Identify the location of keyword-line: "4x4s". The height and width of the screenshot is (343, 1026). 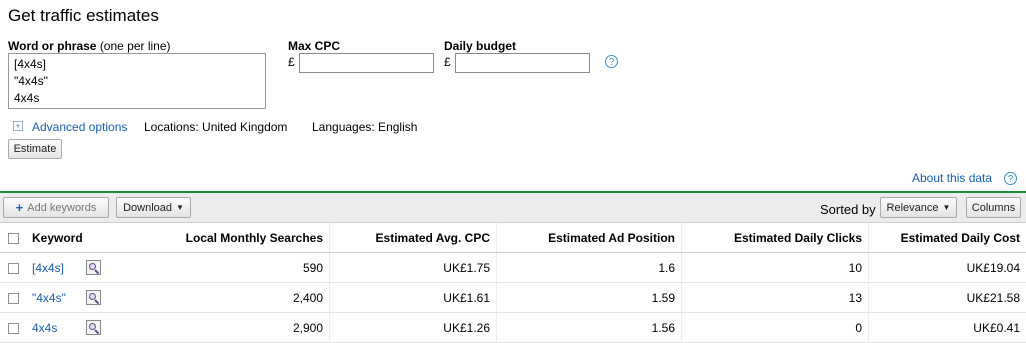
(137, 81).